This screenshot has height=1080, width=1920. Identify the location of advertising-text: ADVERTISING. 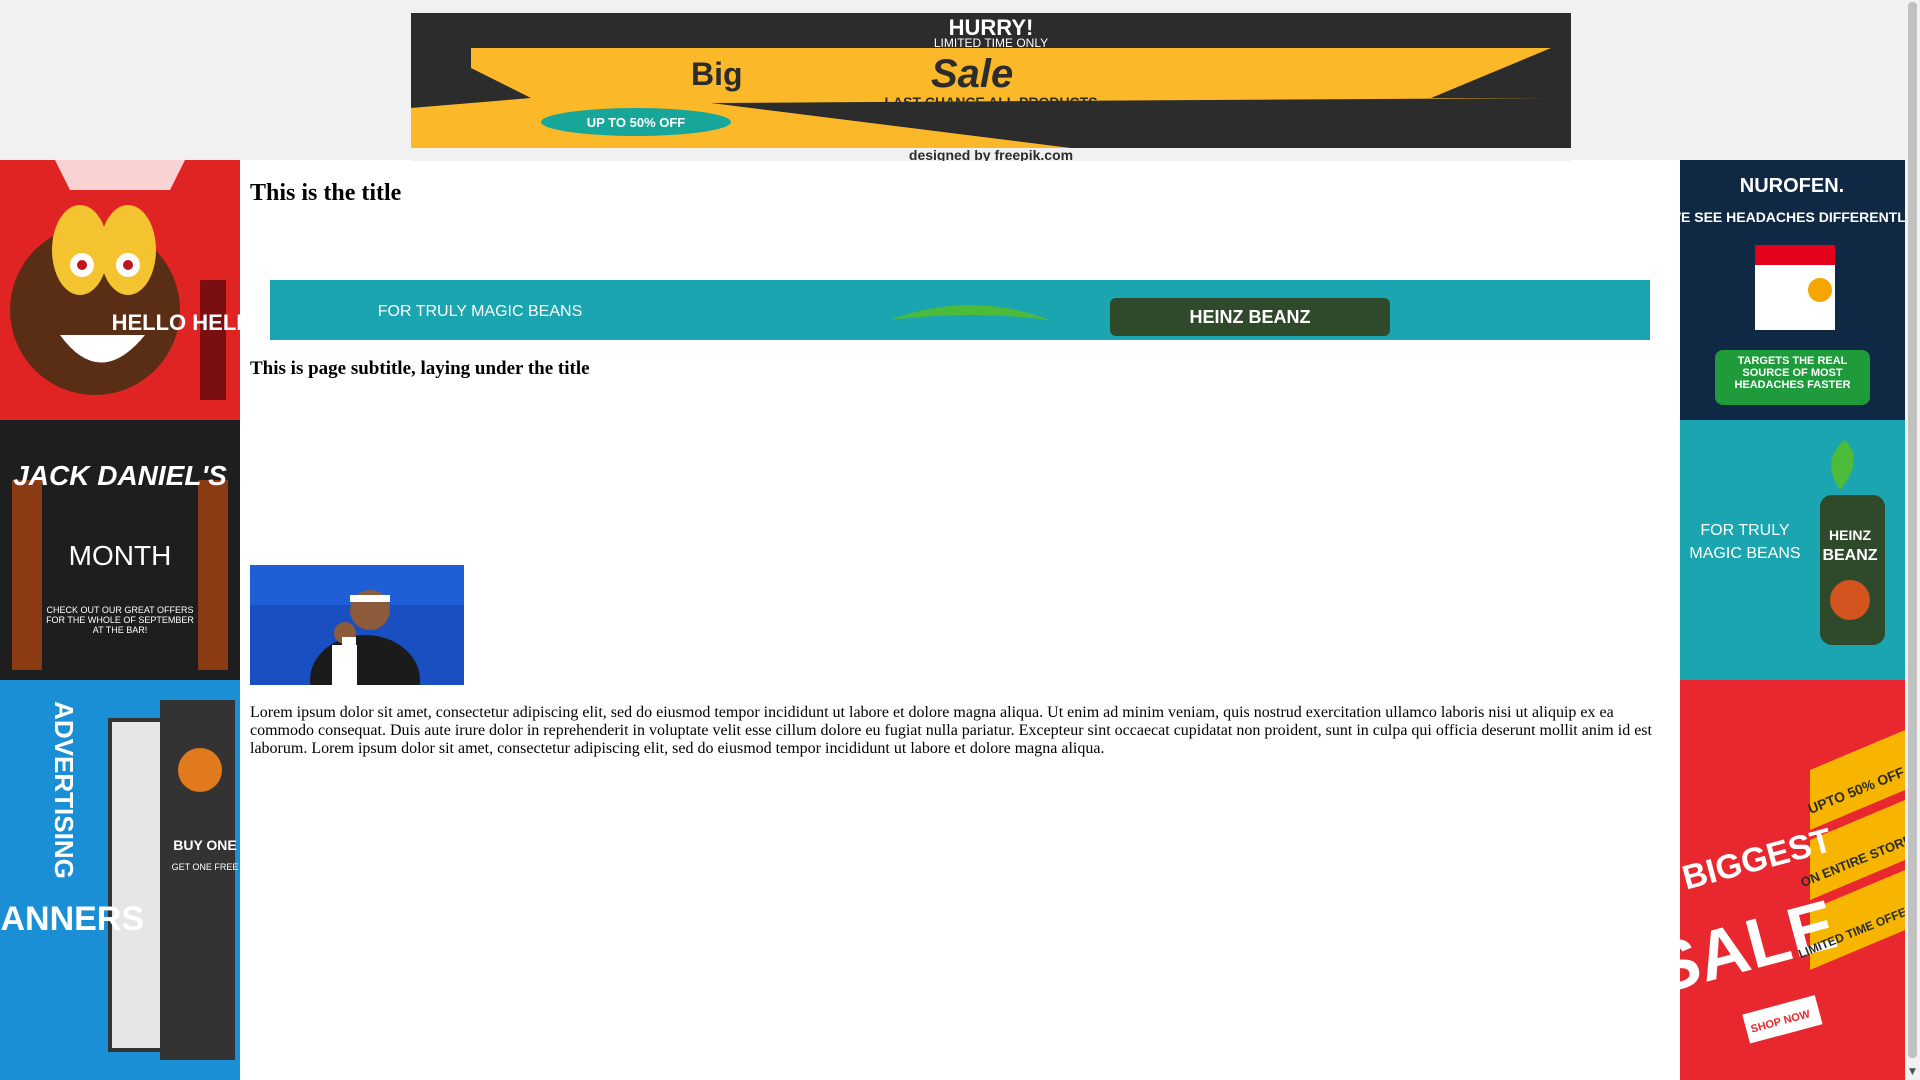
(64, 790).